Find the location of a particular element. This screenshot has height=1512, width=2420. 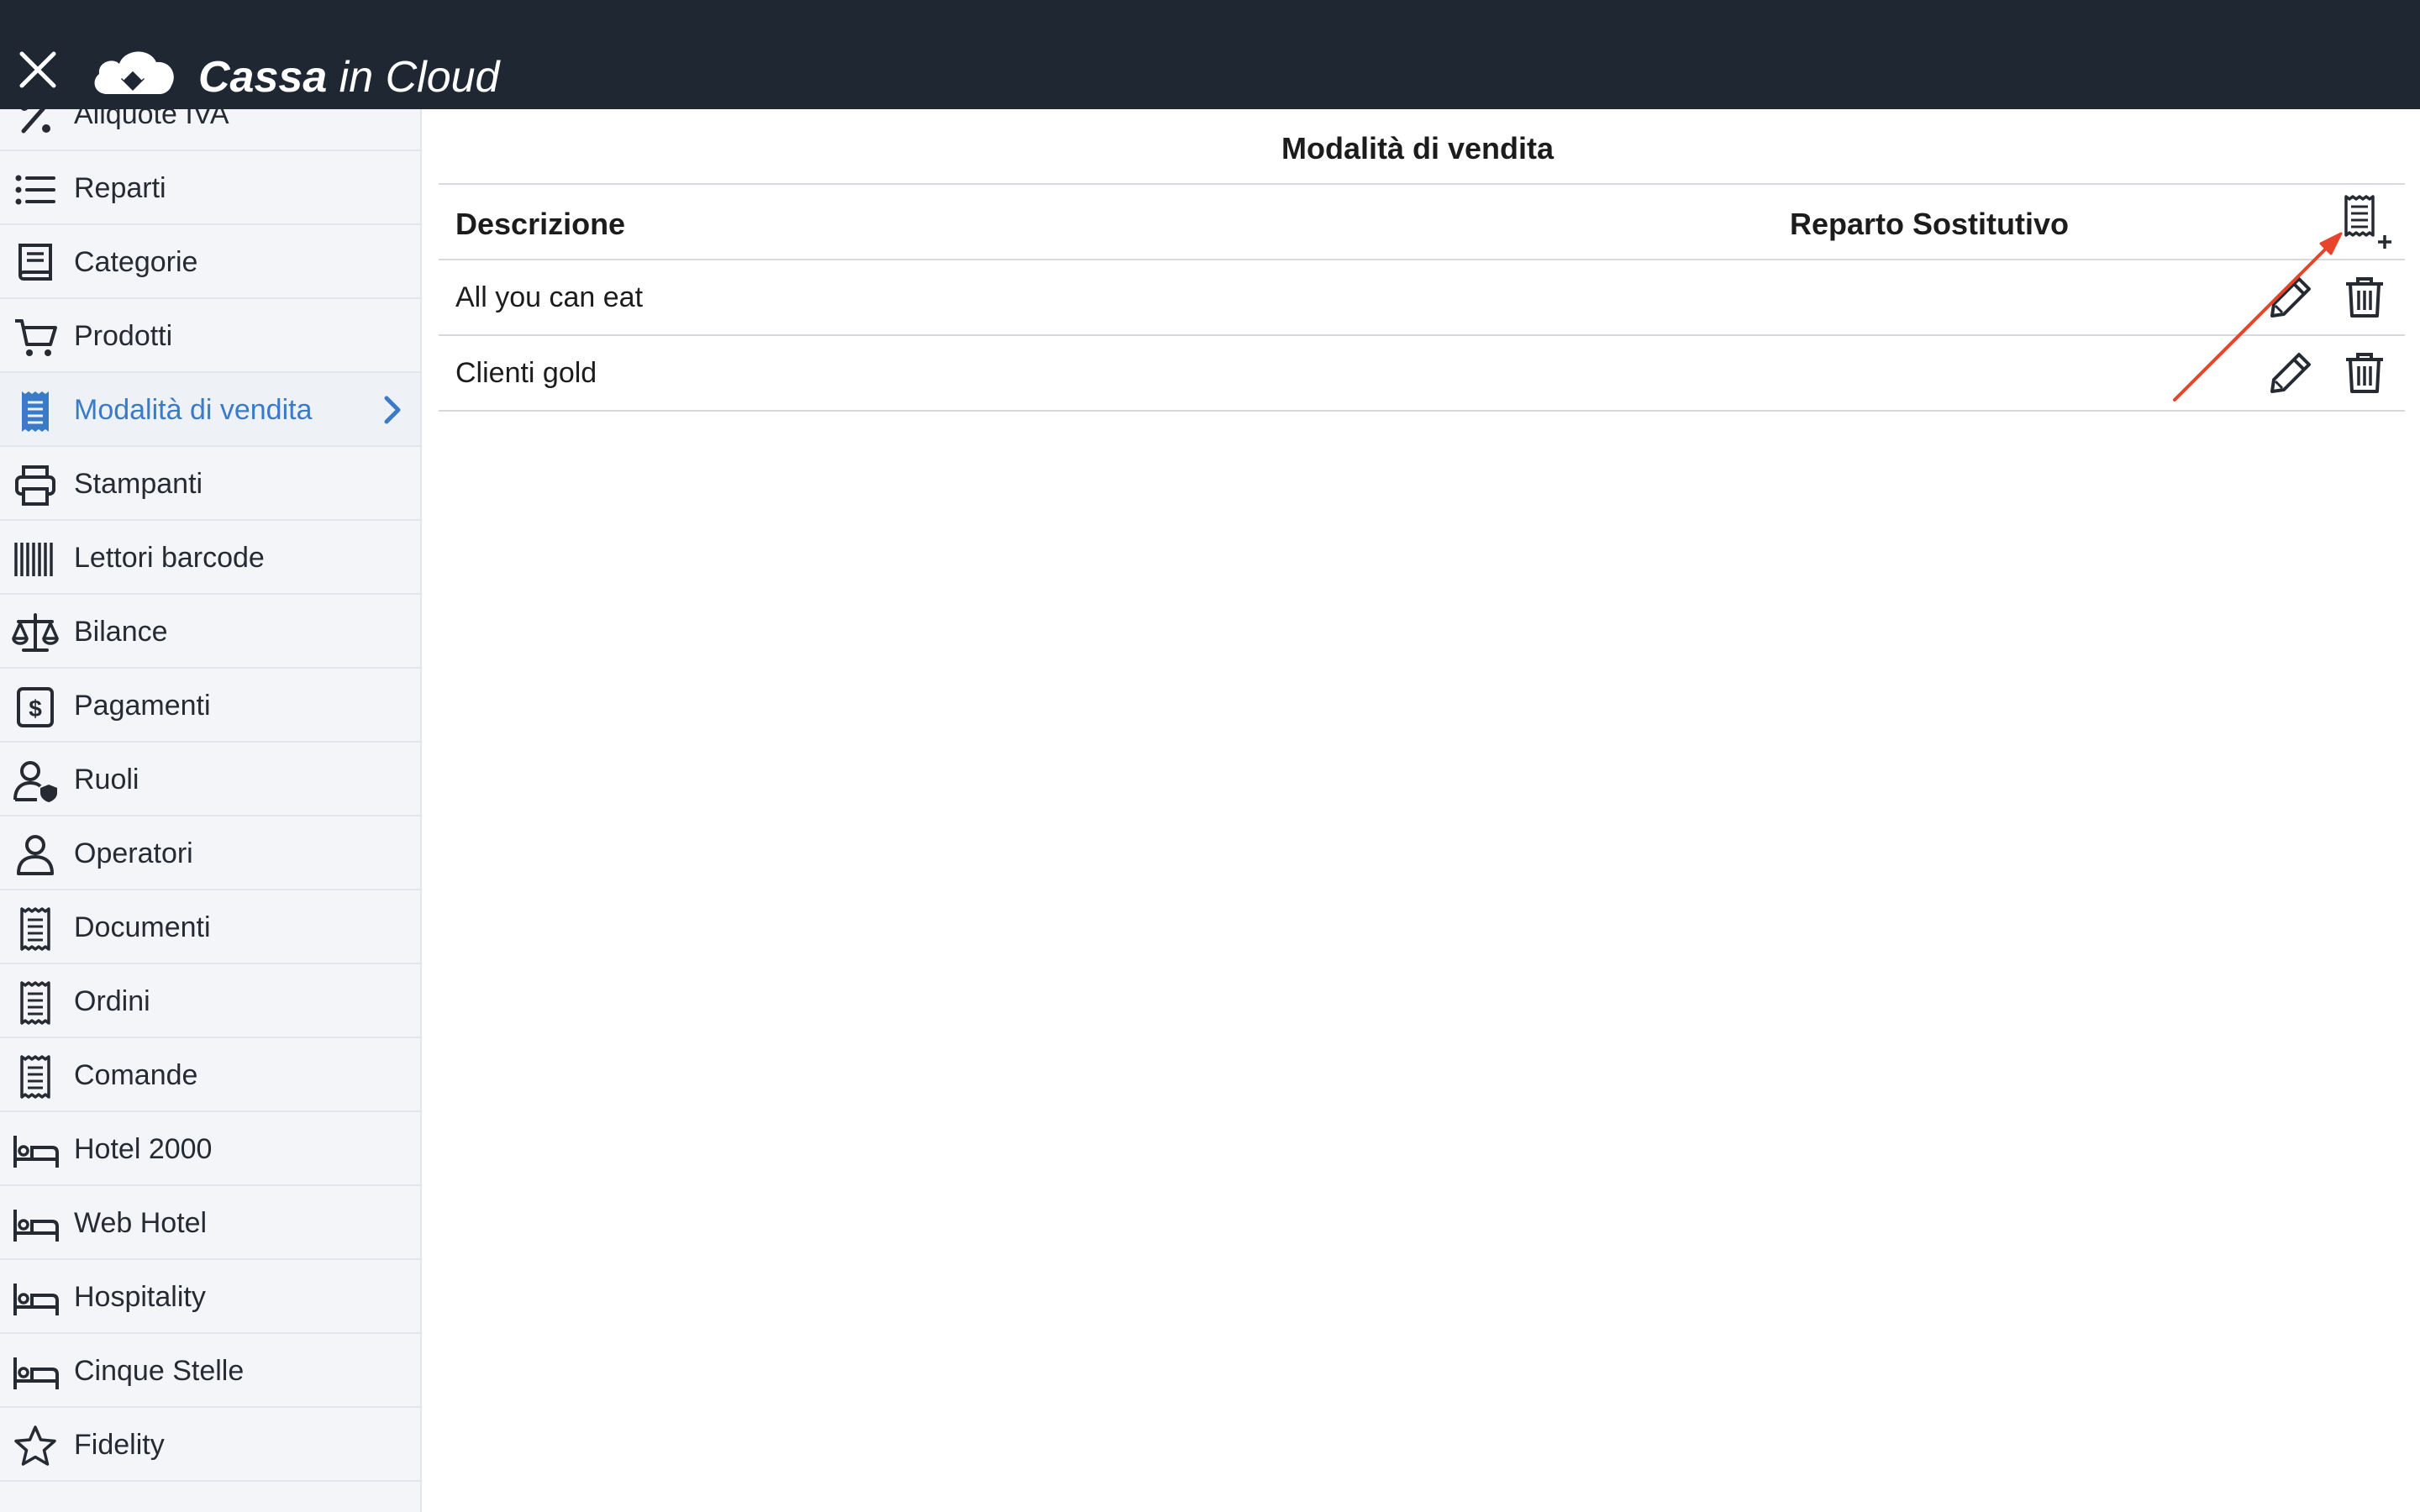

brand-light: in Cloud is located at coordinates (413, 77).